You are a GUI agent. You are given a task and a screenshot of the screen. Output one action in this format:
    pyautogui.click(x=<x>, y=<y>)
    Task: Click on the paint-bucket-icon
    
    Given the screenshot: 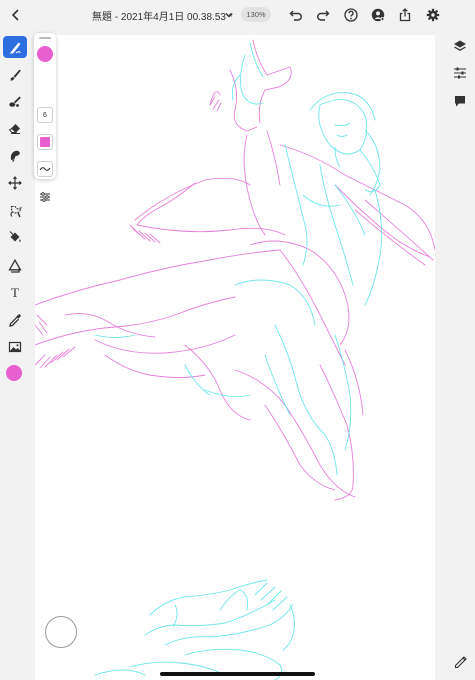 What is the action you would take?
    pyautogui.click(x=15, y=237)
    